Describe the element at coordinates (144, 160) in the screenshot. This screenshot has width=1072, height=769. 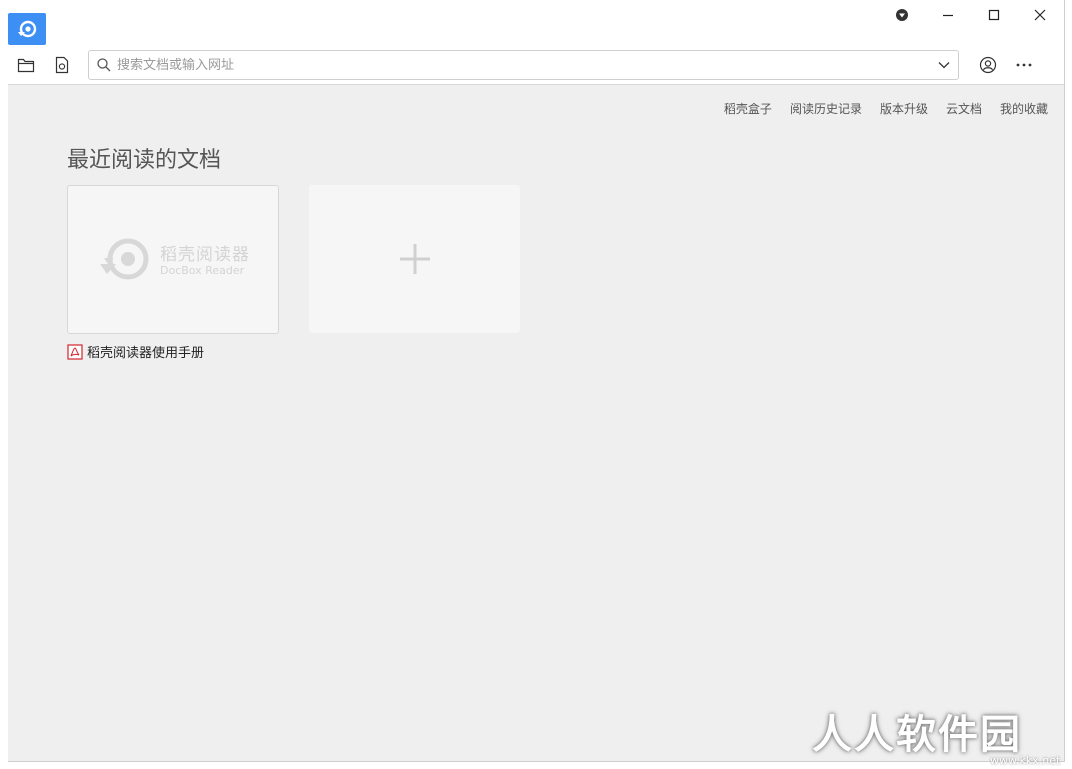
I see `section-title: 最近阅读的文档` at that location.